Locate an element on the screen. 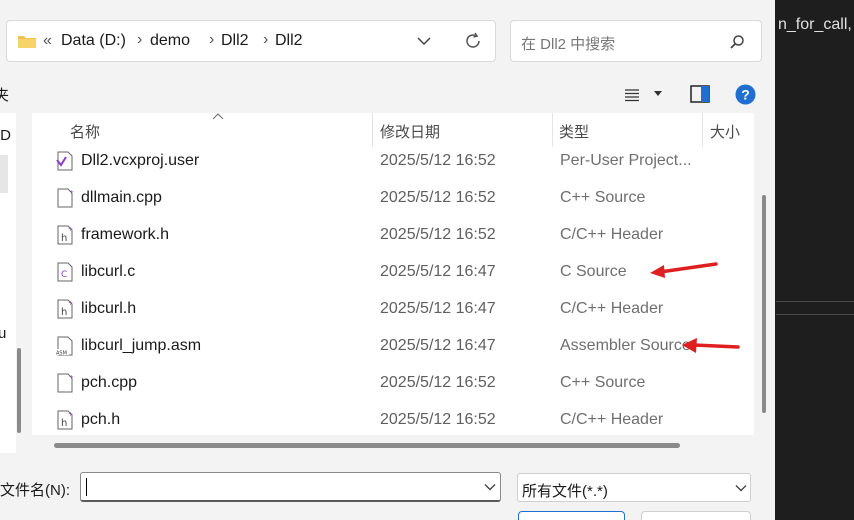  file-name: pch.h is located at coordinates (101, 419).